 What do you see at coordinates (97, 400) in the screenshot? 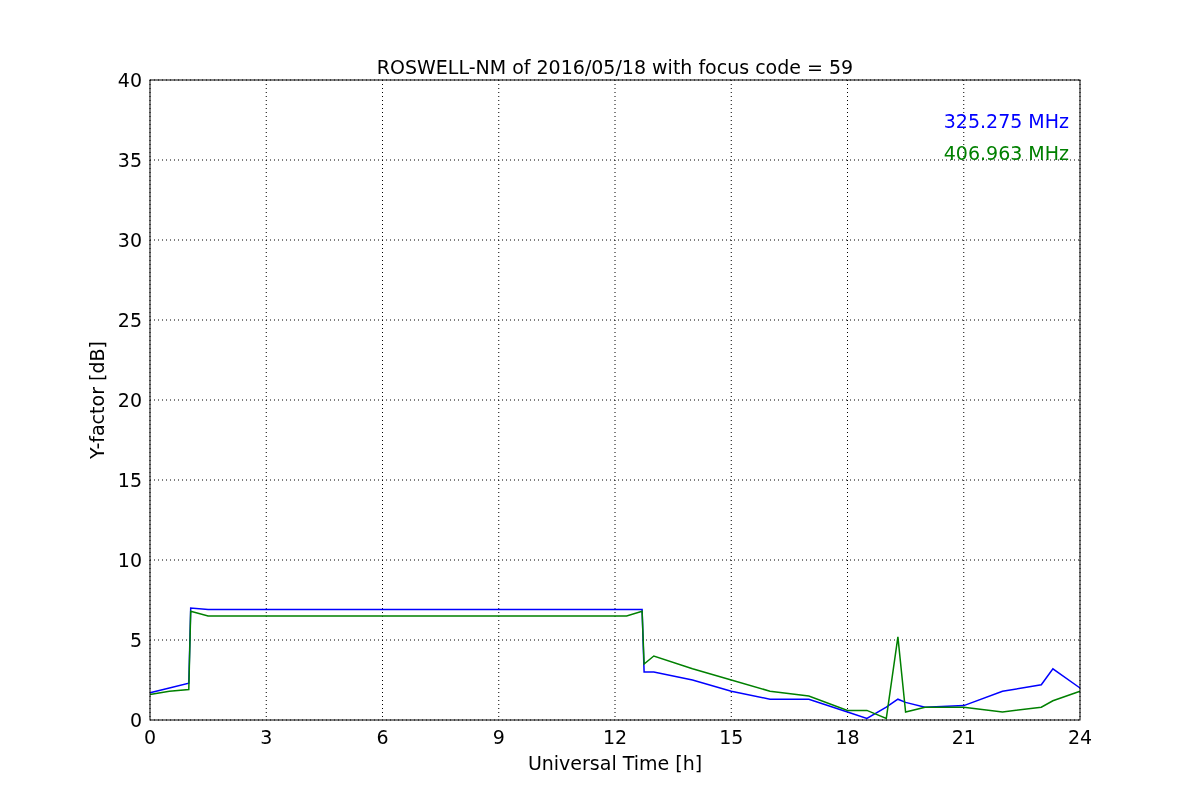
I see `y-axis-label: Y-factor [dB]` at bounding box center [97, 400].